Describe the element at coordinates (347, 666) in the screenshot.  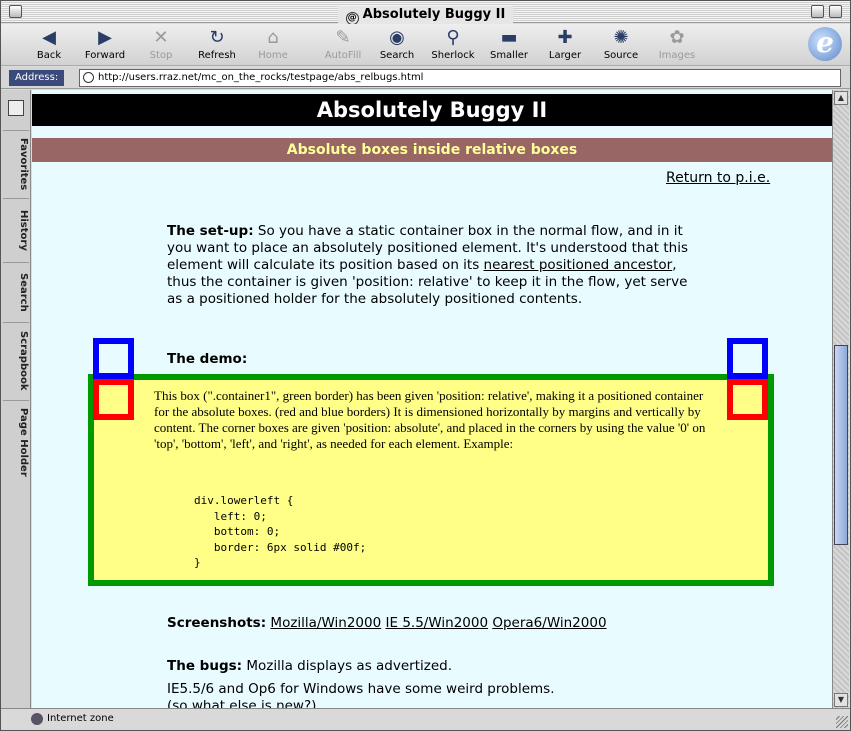
I see `bugs-text: Mozilla displays as advertized.` at that location.